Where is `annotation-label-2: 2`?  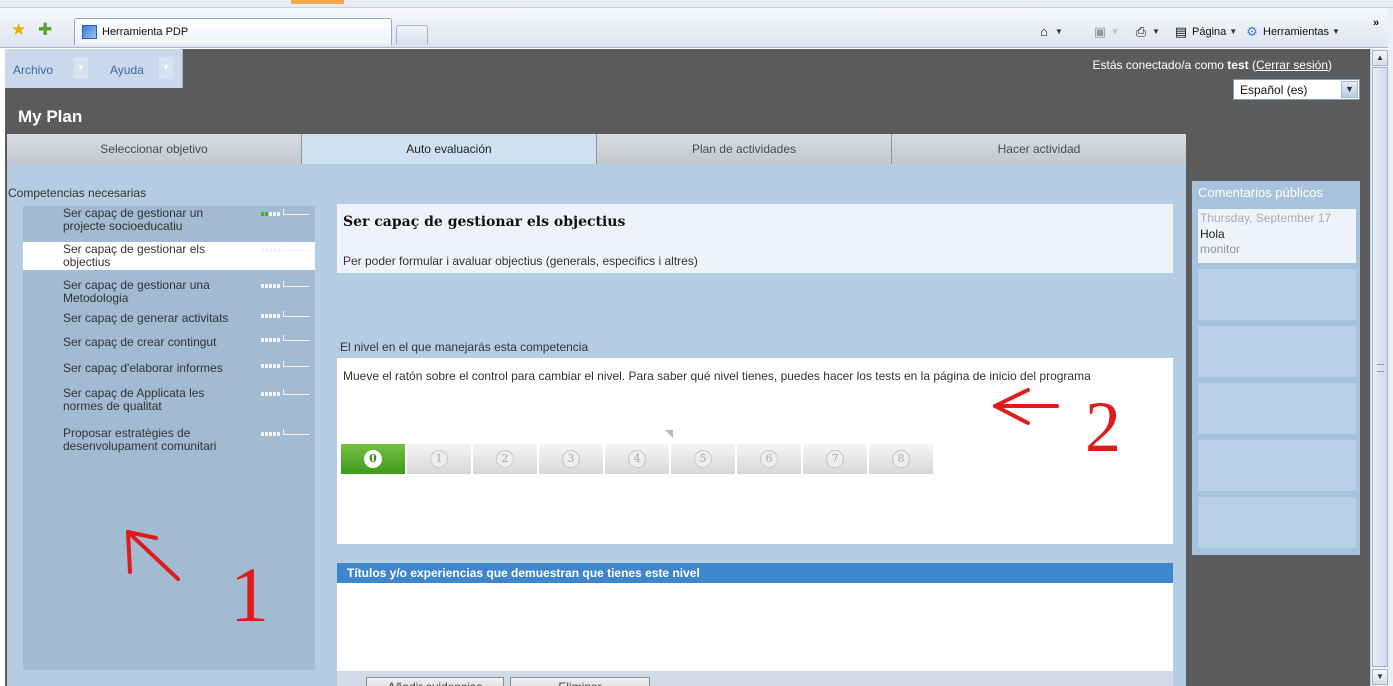
annotation-label-2: 2 is located at coordinates (1103, 427).